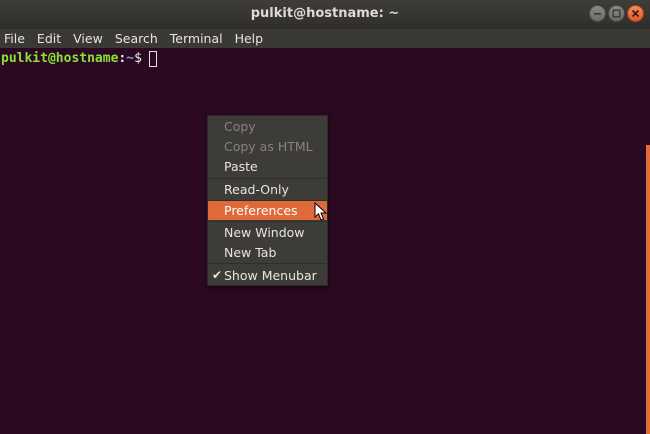 The height and width of the screenshot is (434, 650). I want to click on menu-file: File, so click(14, 38).